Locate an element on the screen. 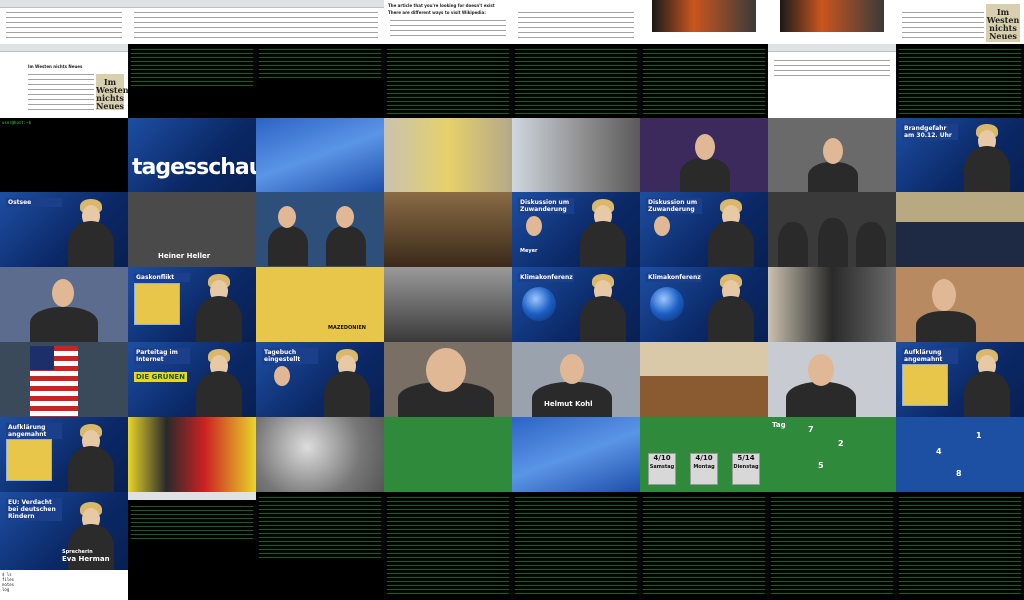  tv-thumbnail-anchor-tagebuch: Tagebuch eingestellt is located at coordinates (320, 379).